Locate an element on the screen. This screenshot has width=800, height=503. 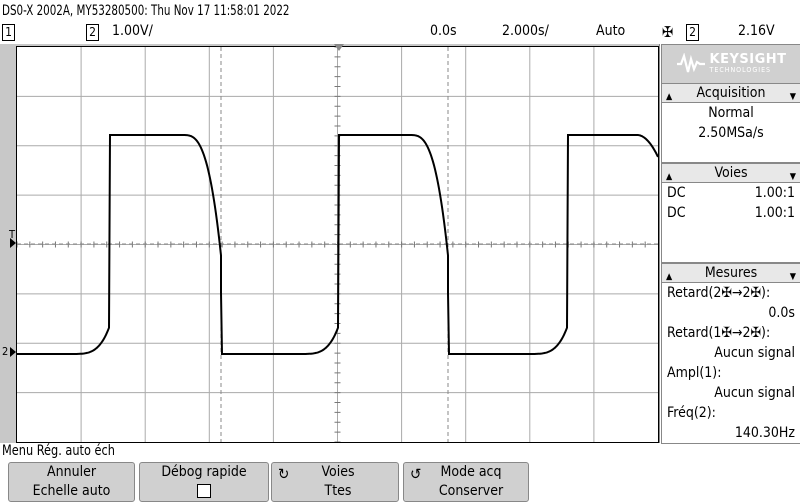
acquisition-mode: Normal is located at coordinates (731, 113).